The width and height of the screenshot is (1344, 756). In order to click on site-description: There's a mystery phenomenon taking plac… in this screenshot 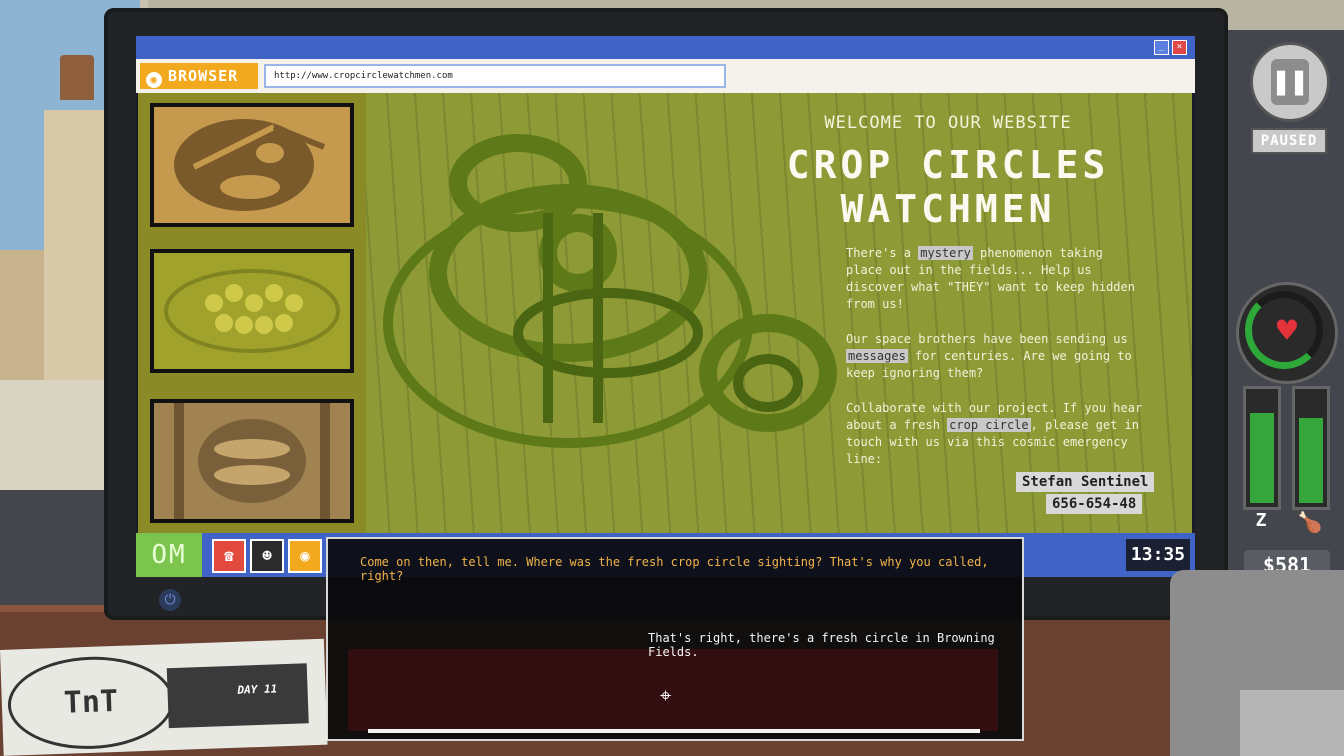, I will do `click(996, 365)`.